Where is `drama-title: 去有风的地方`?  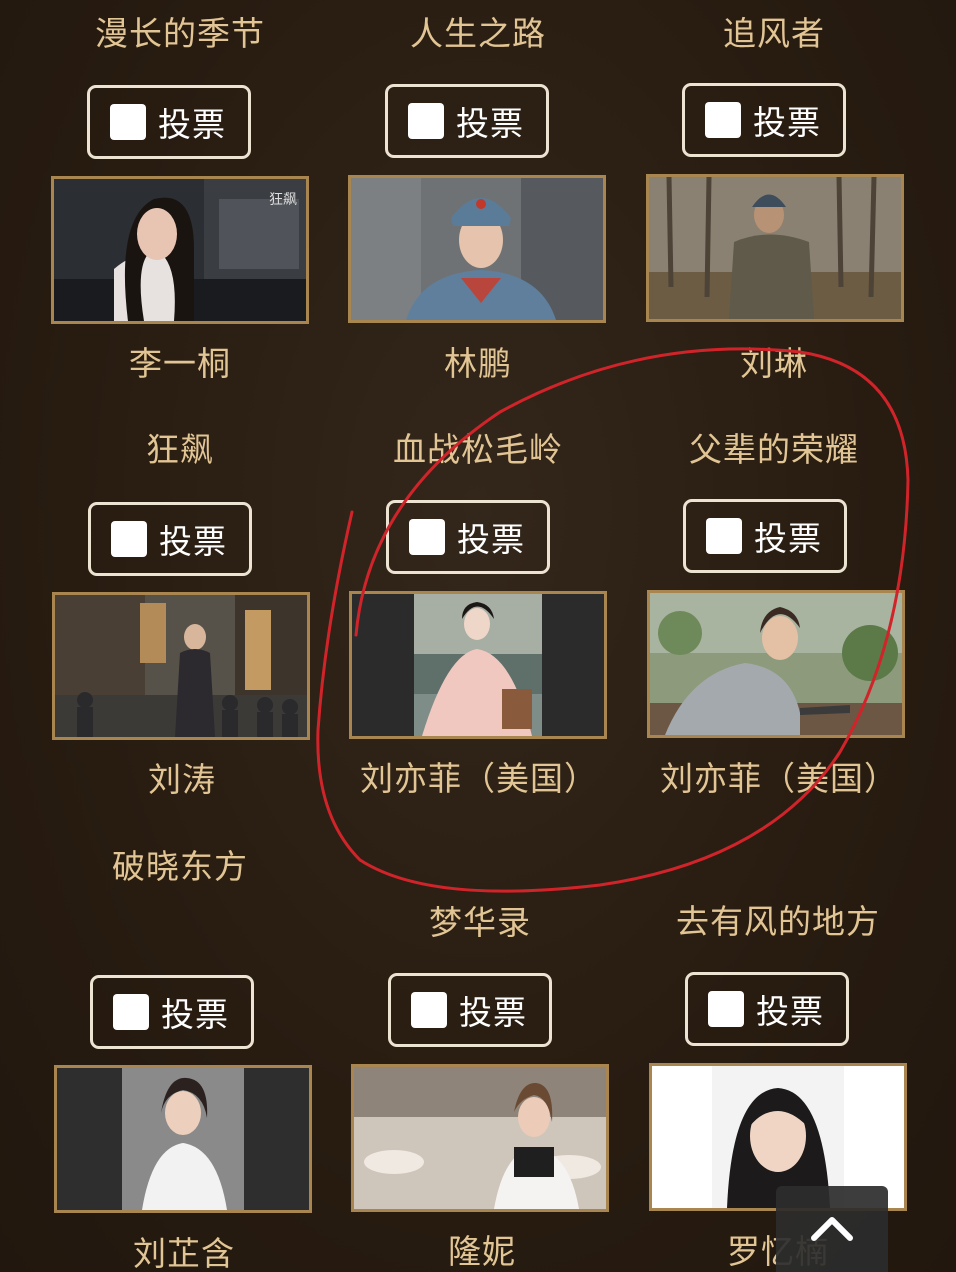 drama-title: 去有风的地方 is located at coordinates (778, 921).